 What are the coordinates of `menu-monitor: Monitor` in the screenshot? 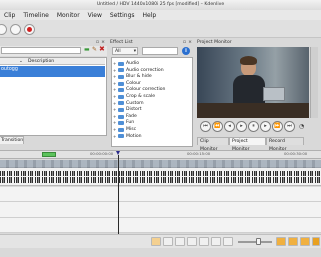 It's located at (68, 15).